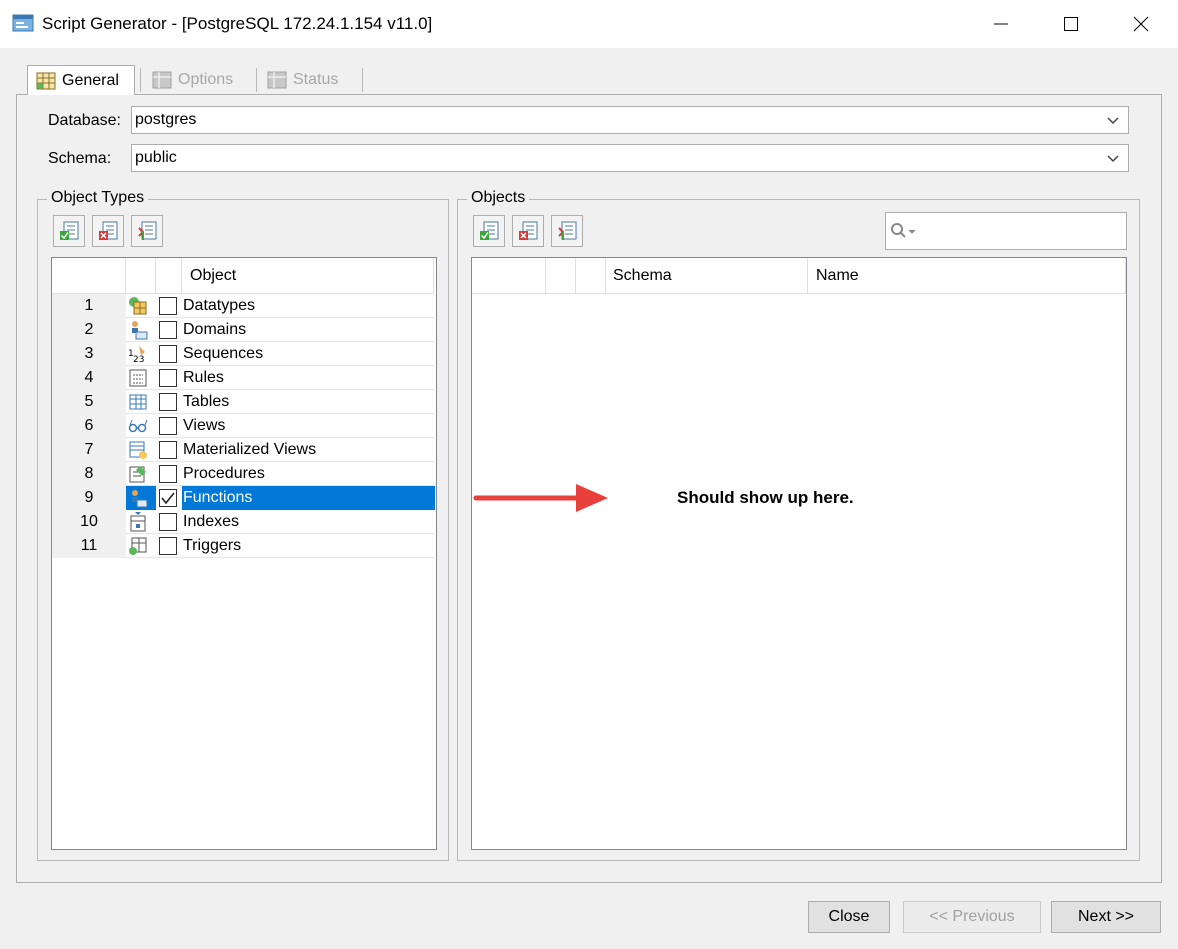  Describe the element at coordinates (509, 276) in the screenshot. I see `row-number-header` at that location.